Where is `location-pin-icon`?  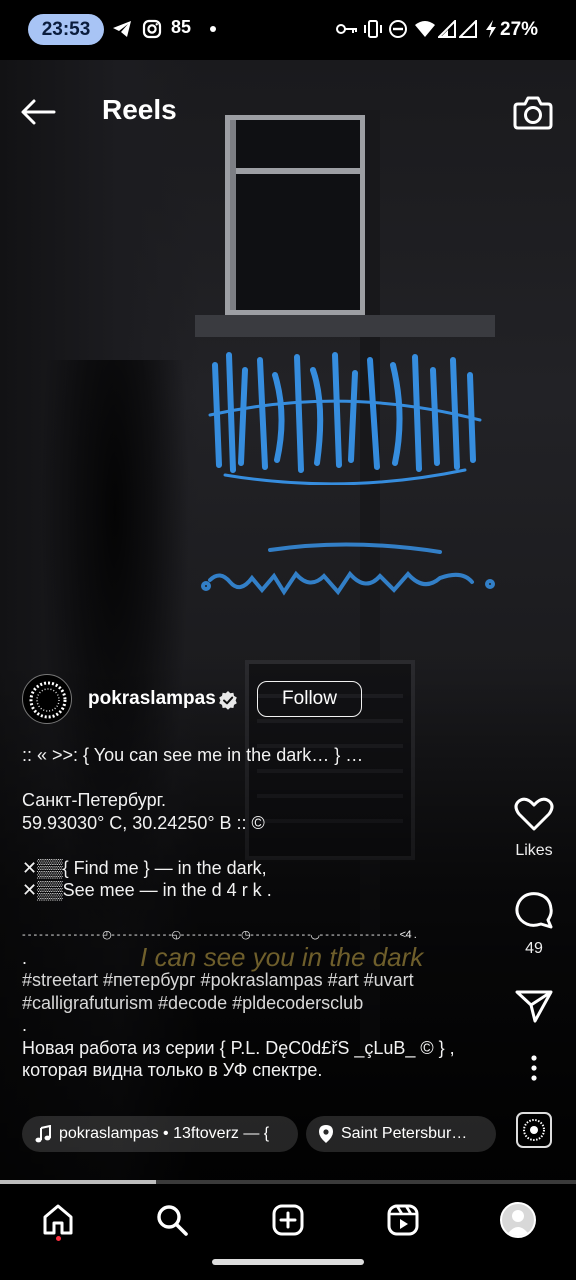
location-pin-icon is located at coordinates (326, 1134).